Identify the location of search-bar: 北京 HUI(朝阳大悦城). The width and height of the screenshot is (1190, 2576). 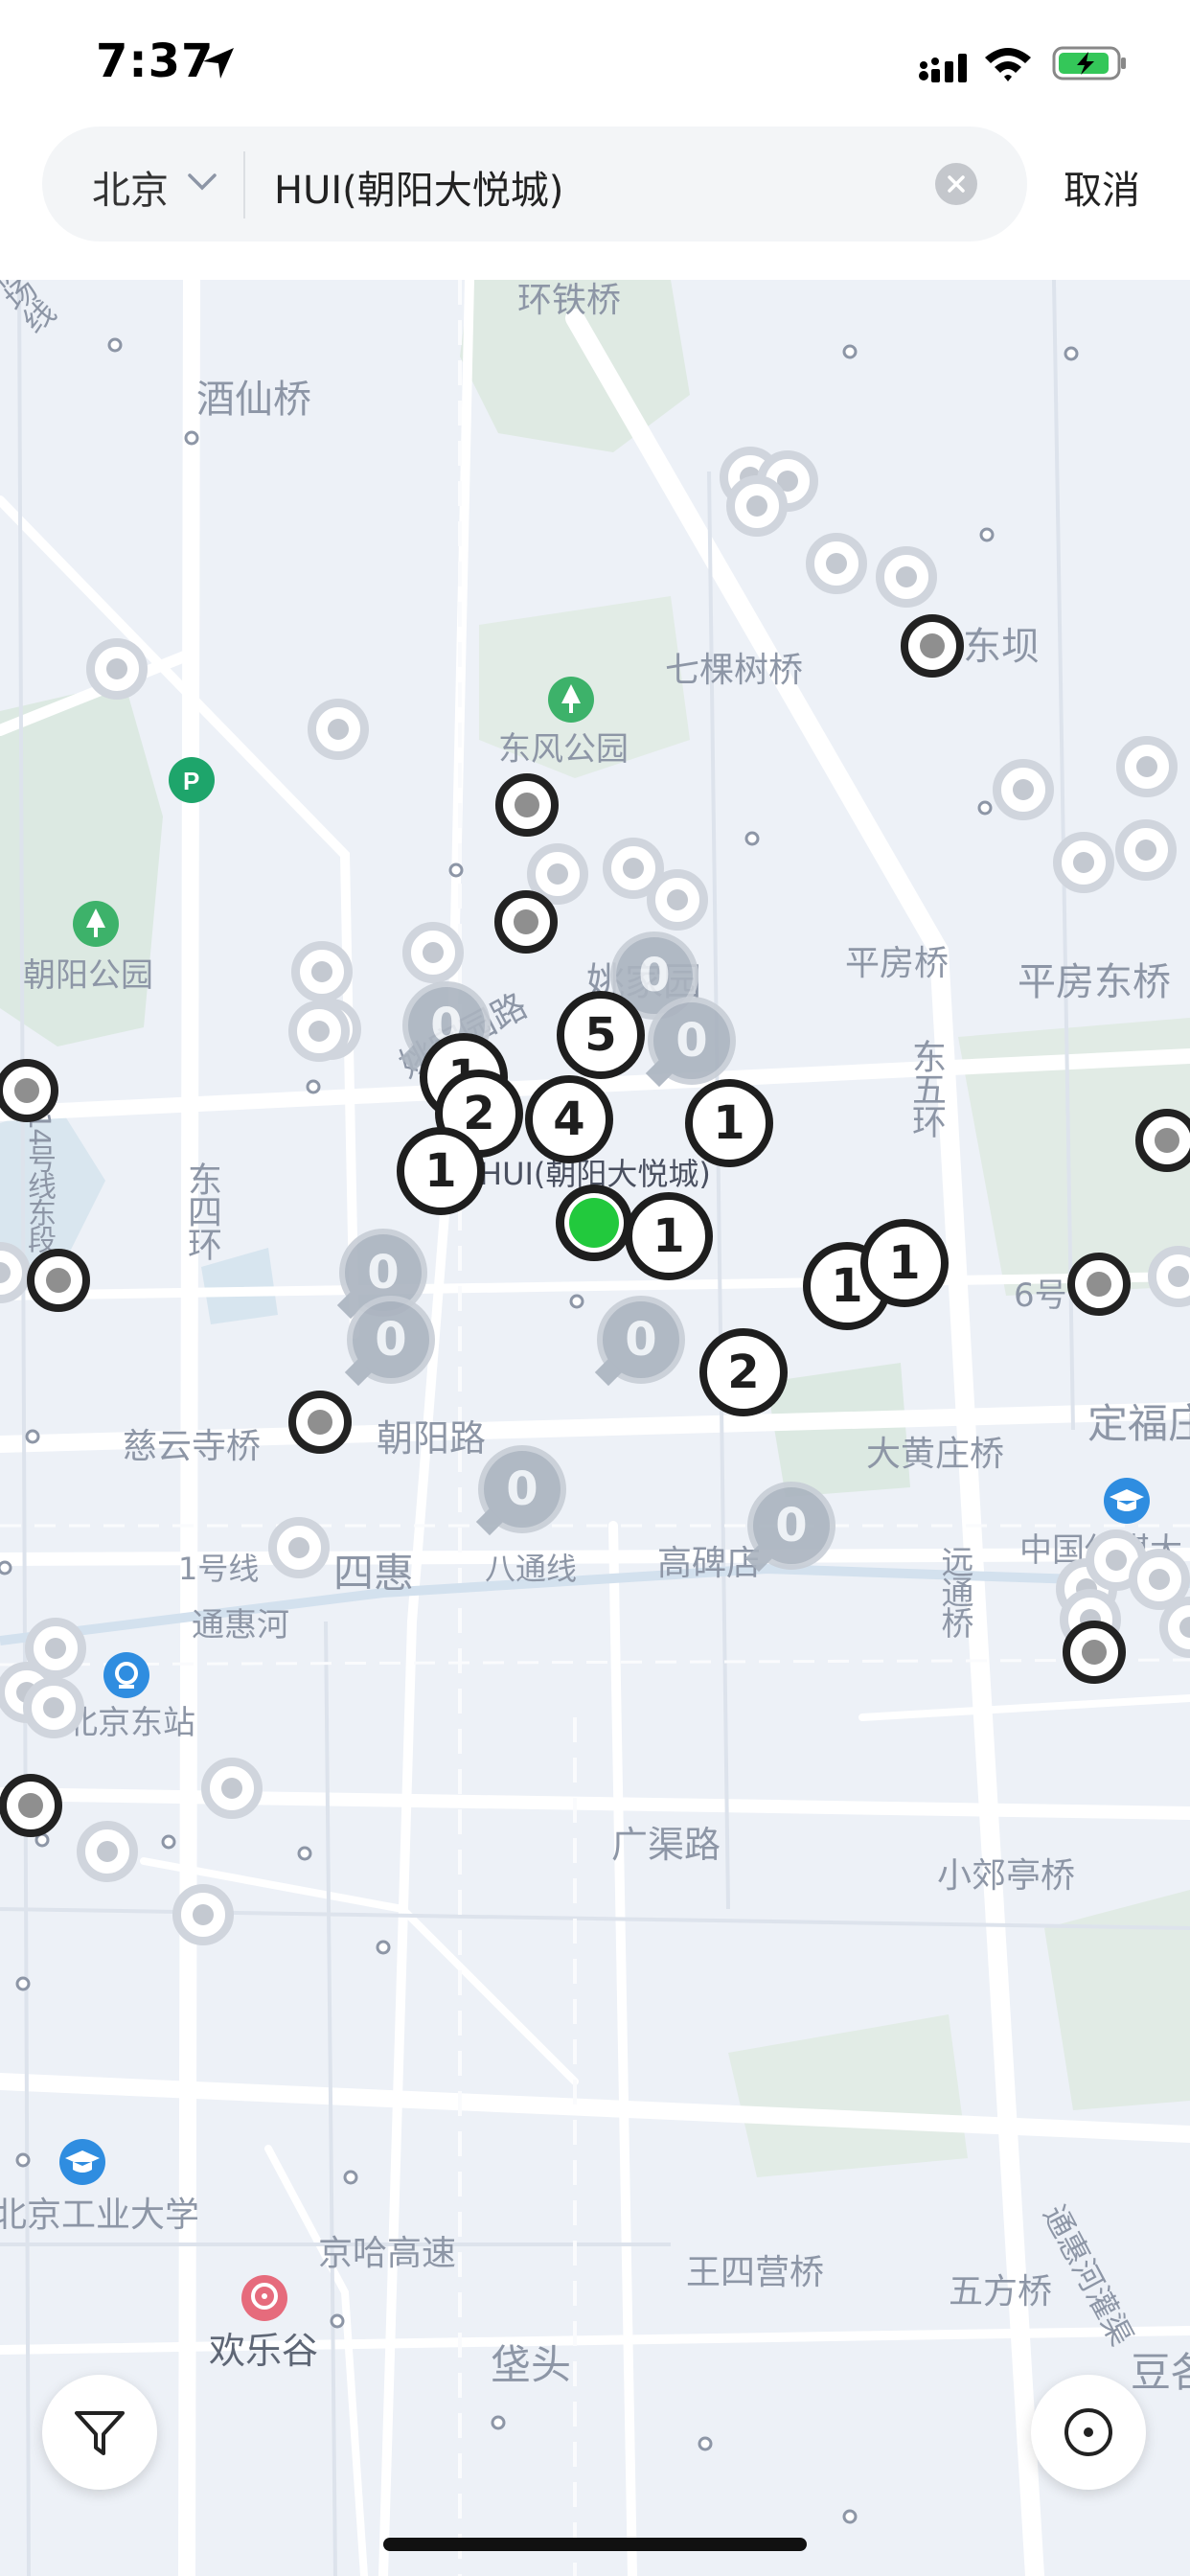
(534, 184).